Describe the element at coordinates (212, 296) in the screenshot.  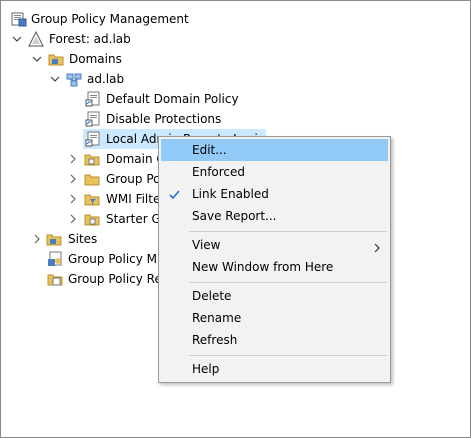
I see `menu-item-label: Delete` at that location.